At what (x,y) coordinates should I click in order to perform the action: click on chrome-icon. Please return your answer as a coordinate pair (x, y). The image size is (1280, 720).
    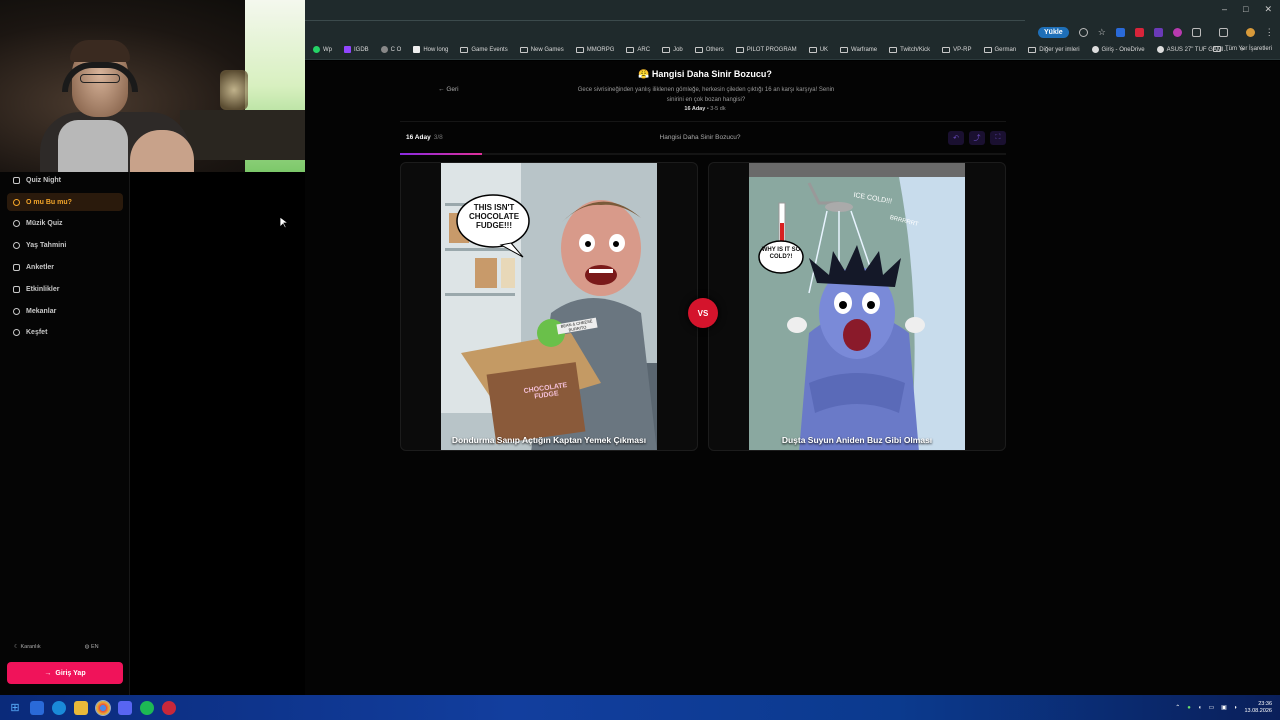
    Looking at the image, I should click on (103, 707).